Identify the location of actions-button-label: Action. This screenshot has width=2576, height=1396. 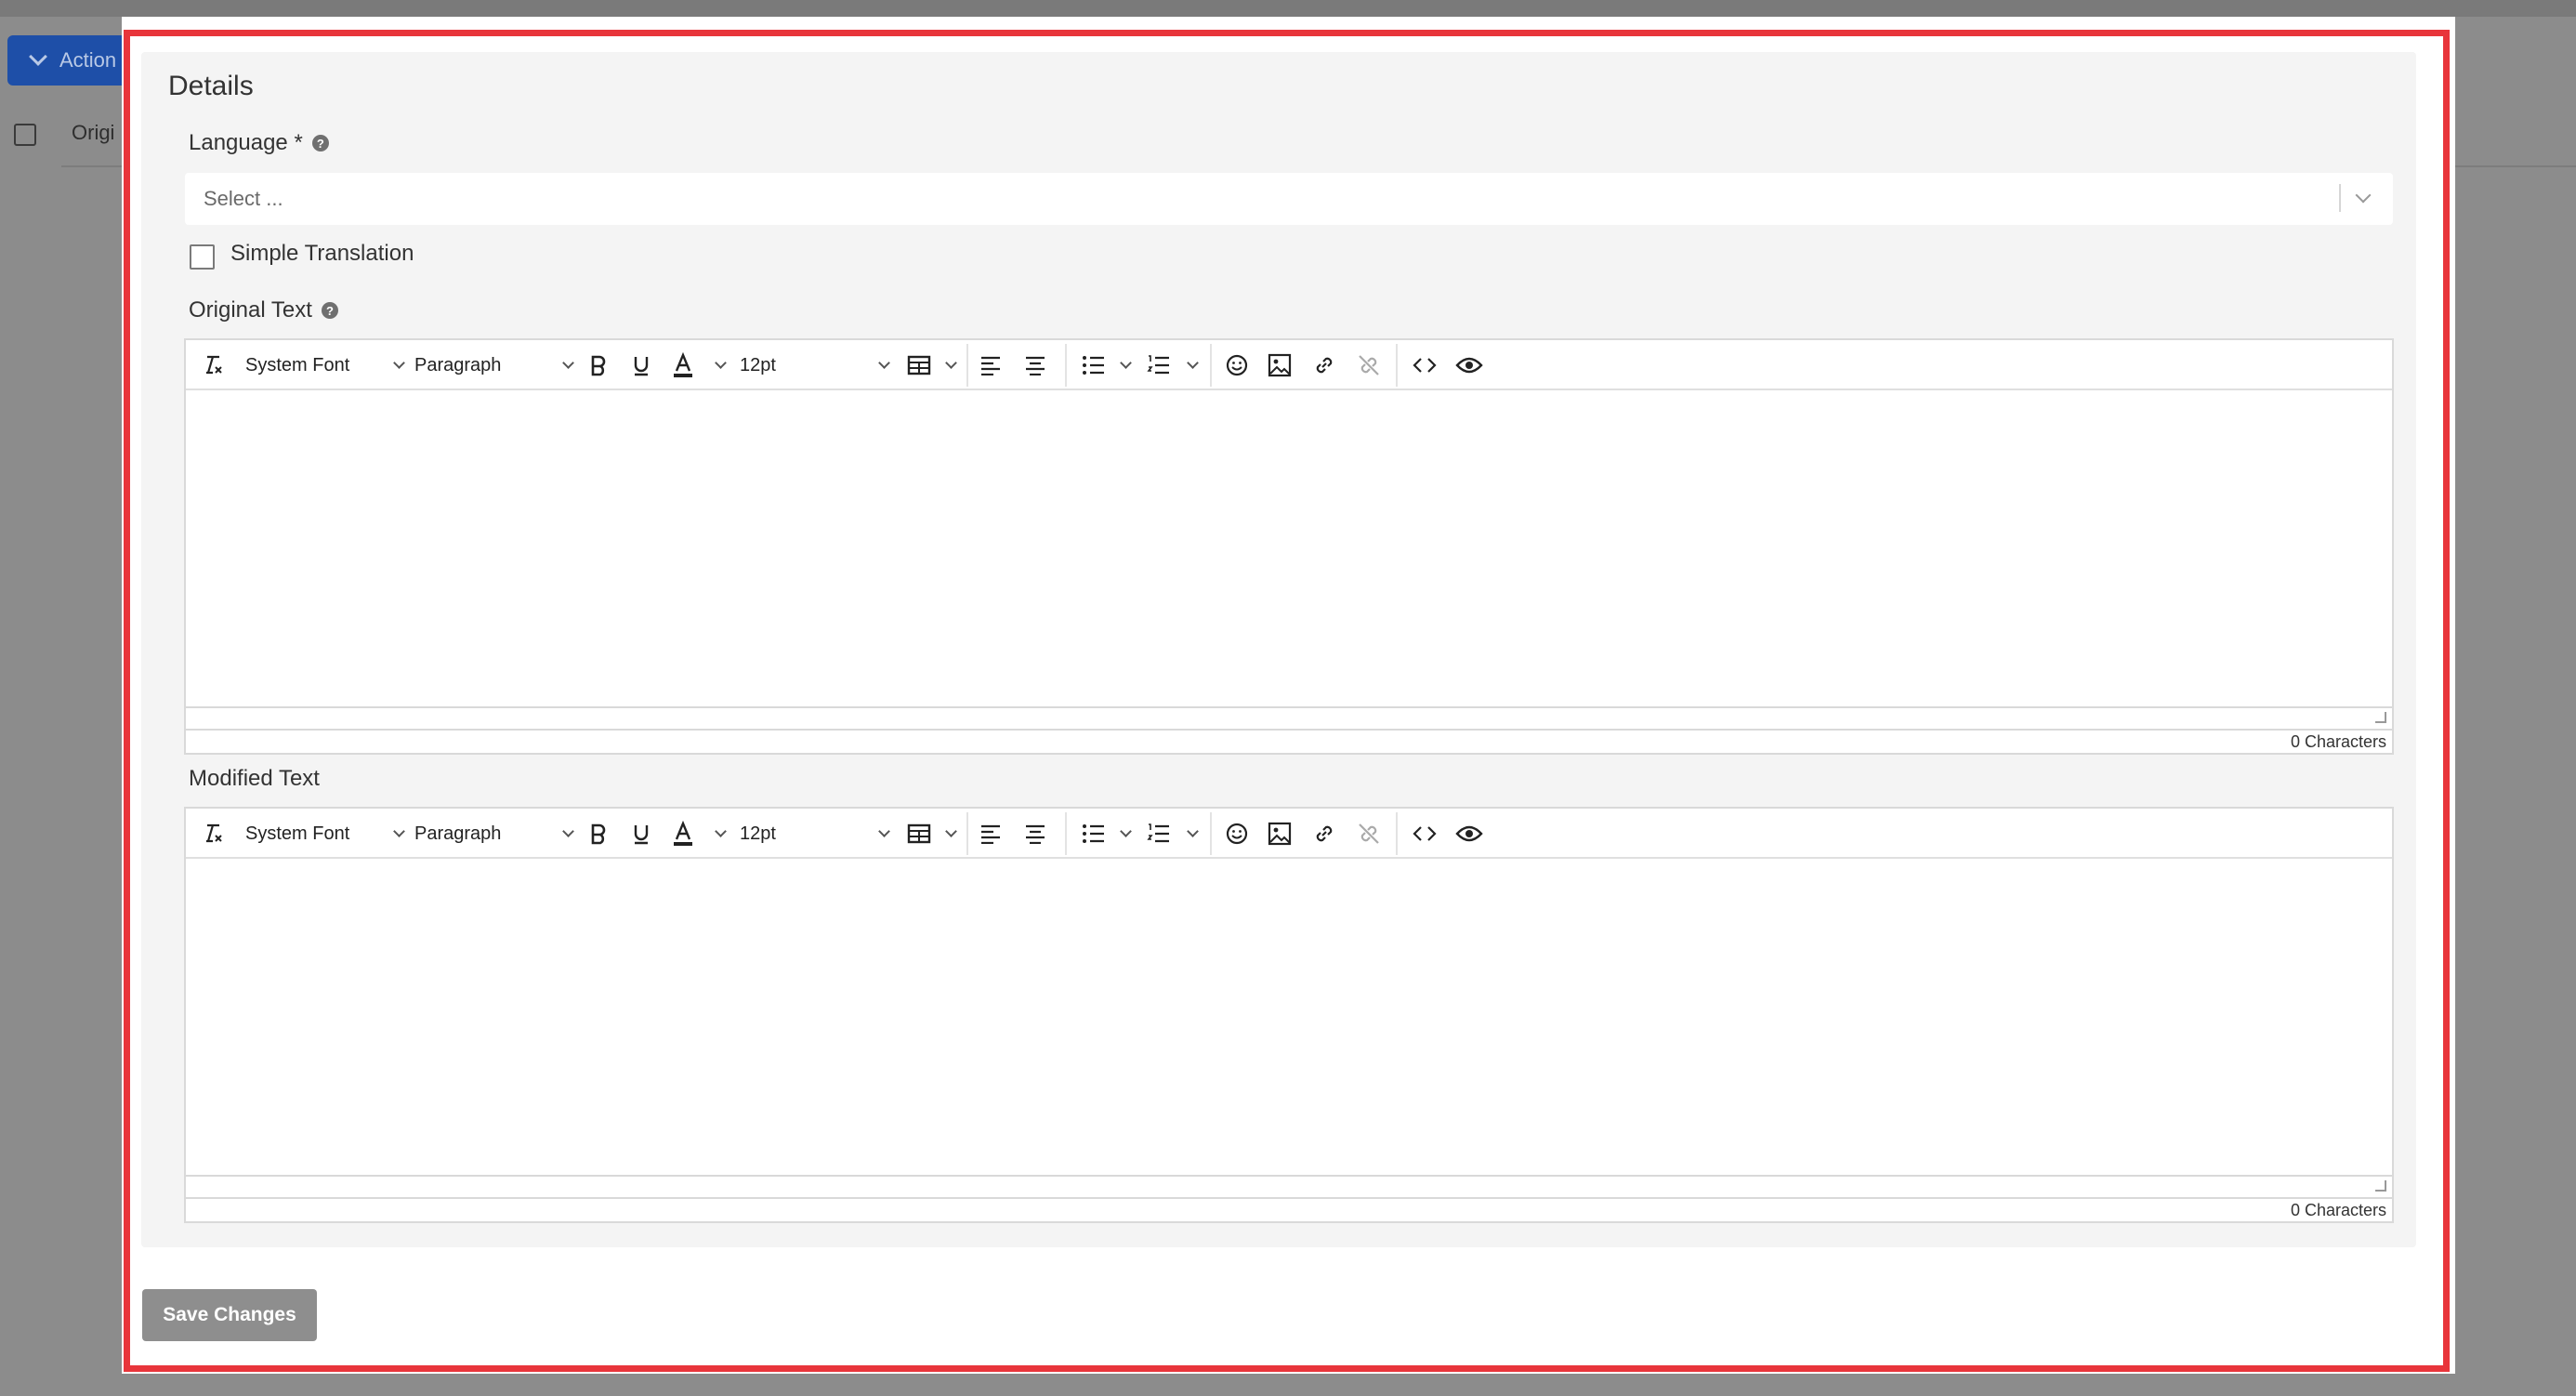
(88, 60).